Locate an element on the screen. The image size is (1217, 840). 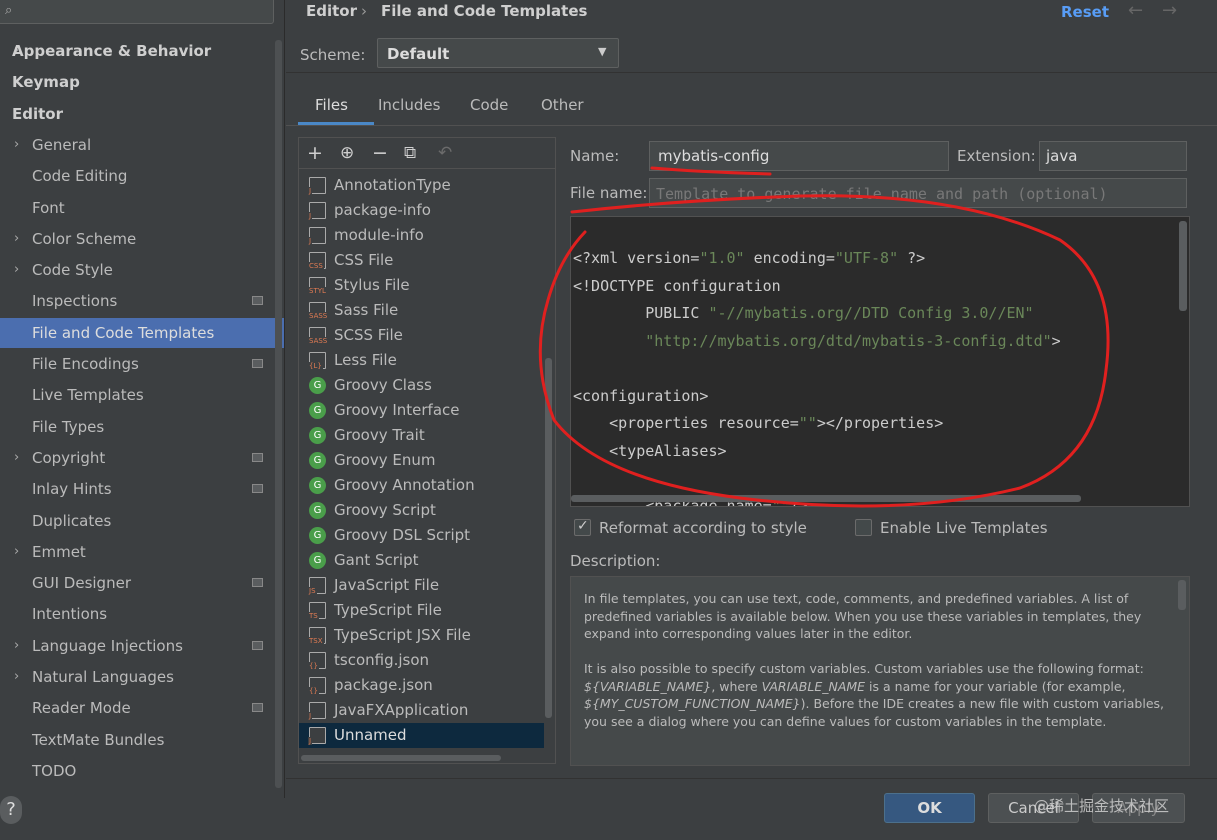
sidebar-item: › Code Style is located at coordinates (142, 270).